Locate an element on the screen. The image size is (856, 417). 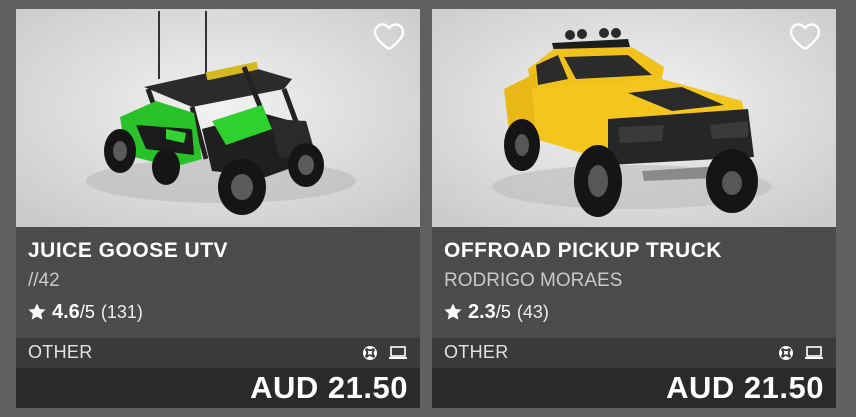
product-creator: RODRIGO MORAES is located at coordinates (533, 281).